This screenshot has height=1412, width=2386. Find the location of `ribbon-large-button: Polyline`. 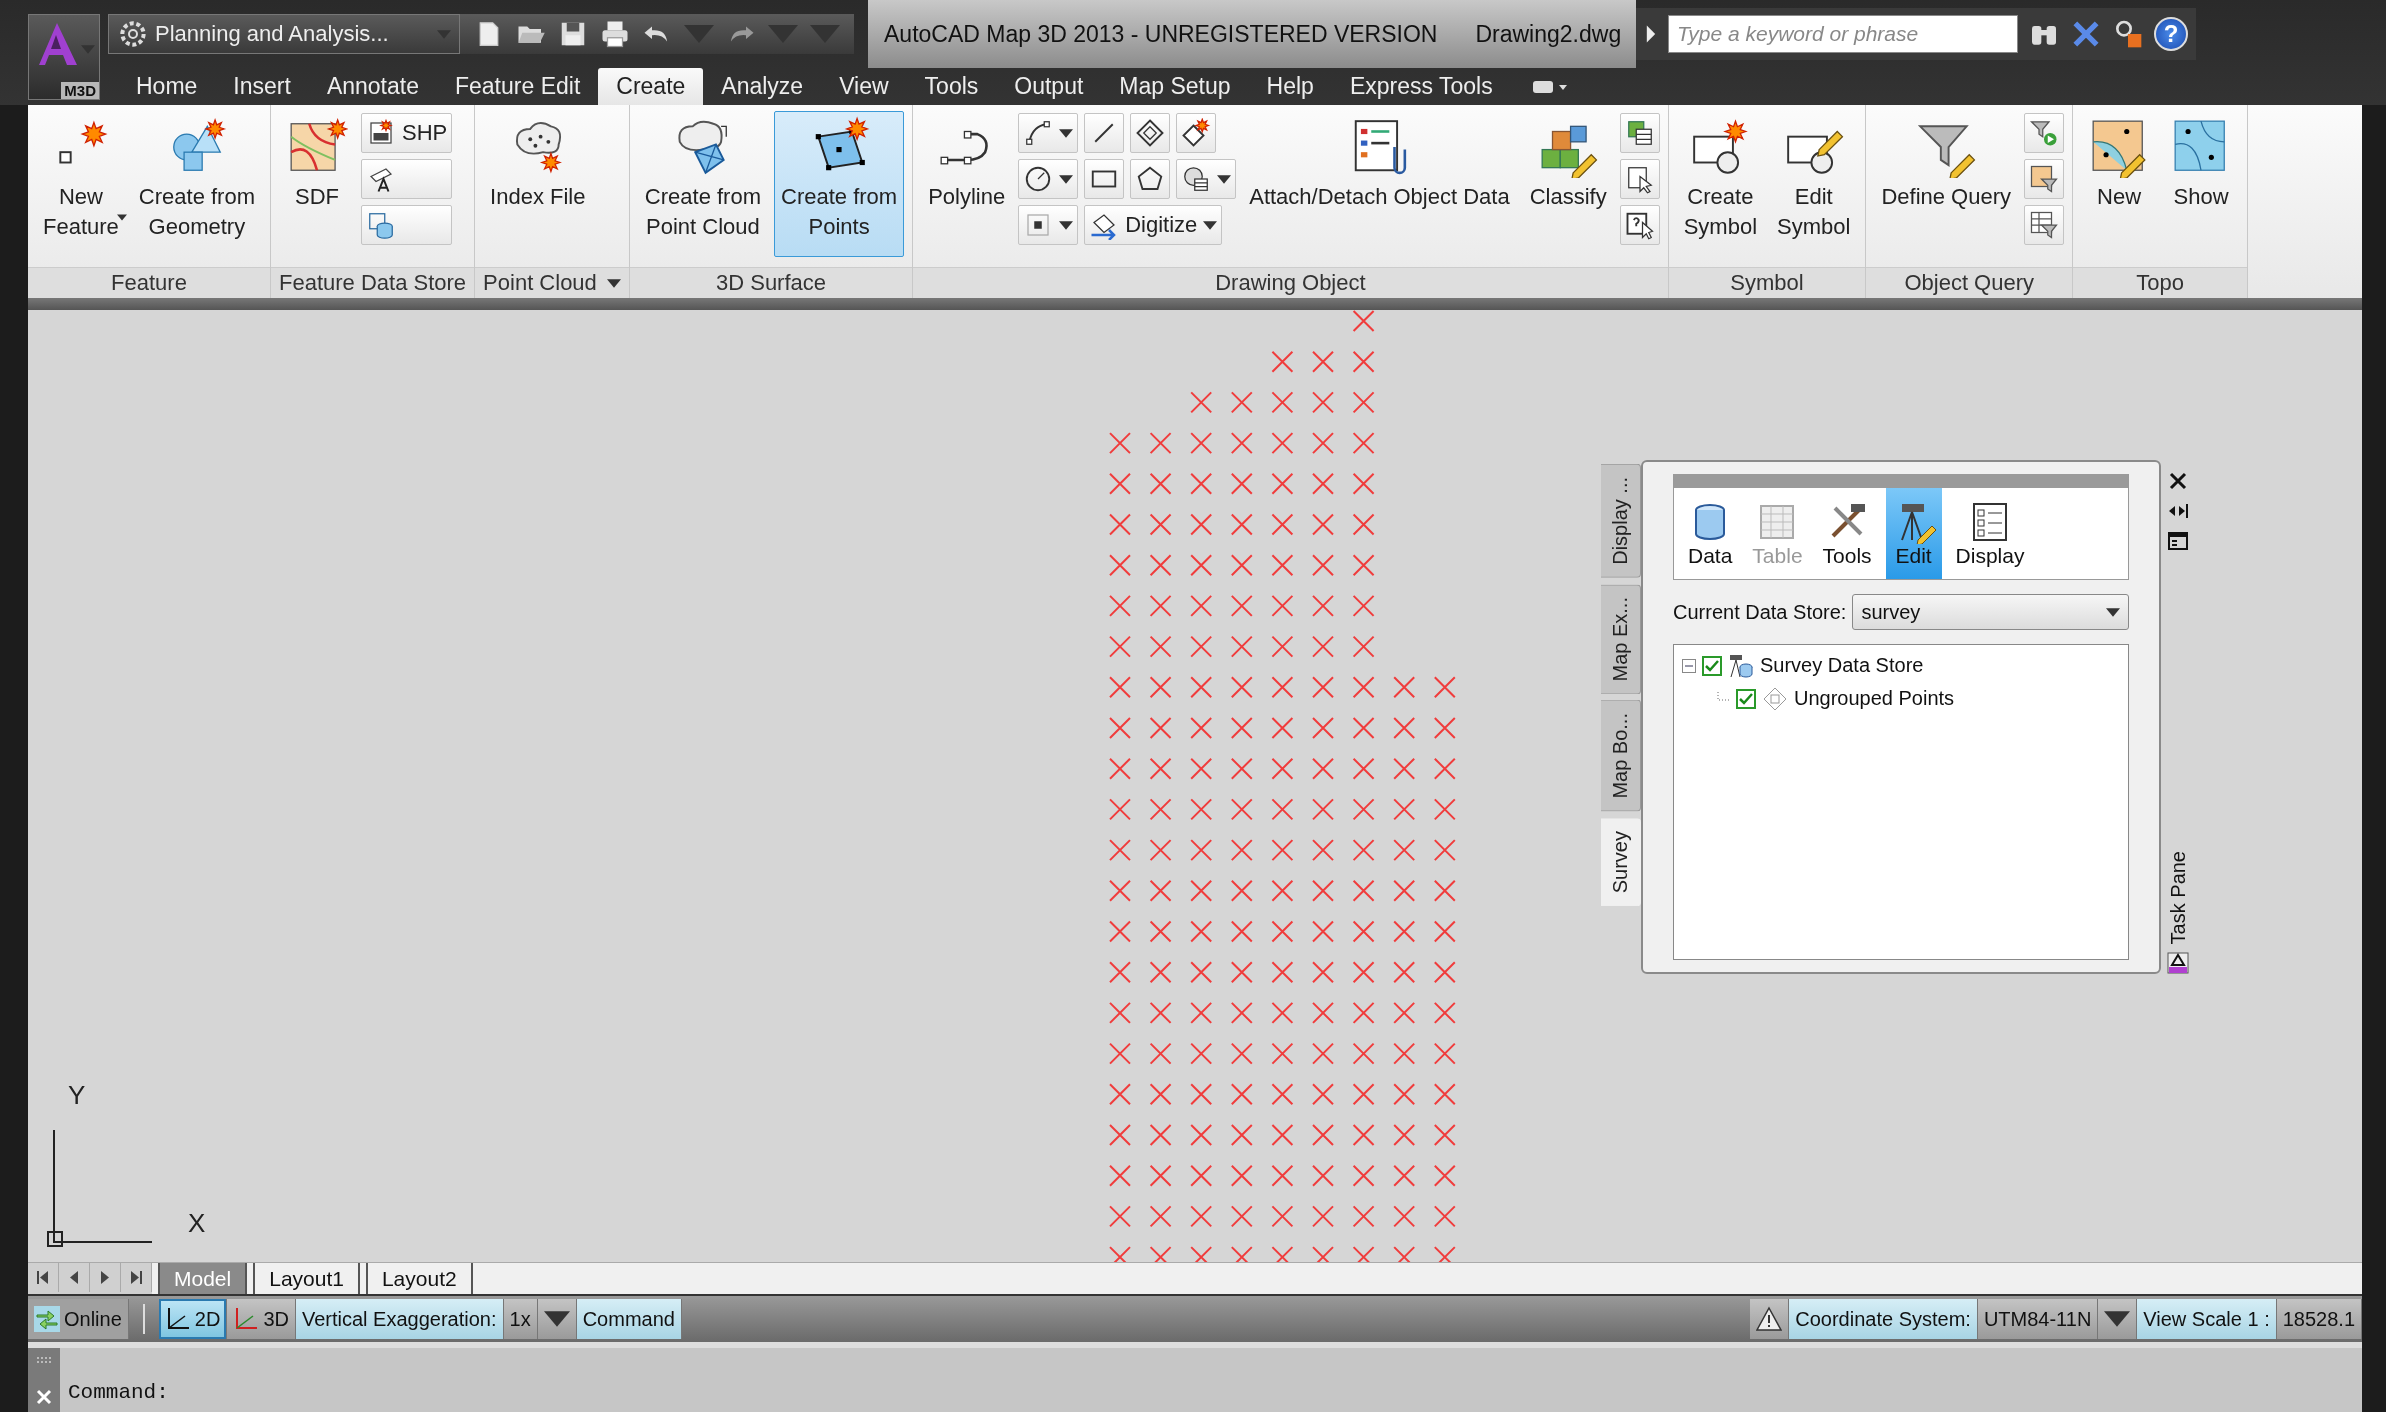

ribbon-large-button: Polyline is located at coordinates (967, 184).